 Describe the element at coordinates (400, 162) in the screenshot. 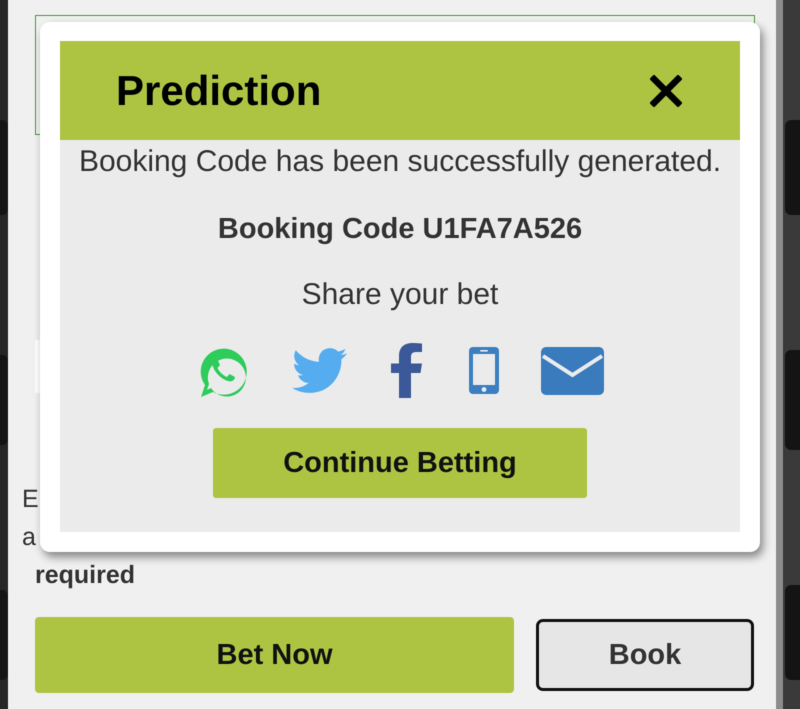

I see `success-message: Booking Code has been successfully generated.` at that location.